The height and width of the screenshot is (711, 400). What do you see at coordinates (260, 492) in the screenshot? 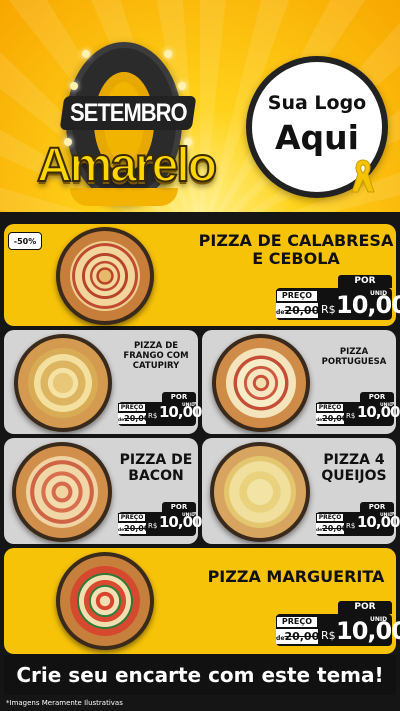
I see `pizza-4-queijos-image` at bounding box center [260, 492].